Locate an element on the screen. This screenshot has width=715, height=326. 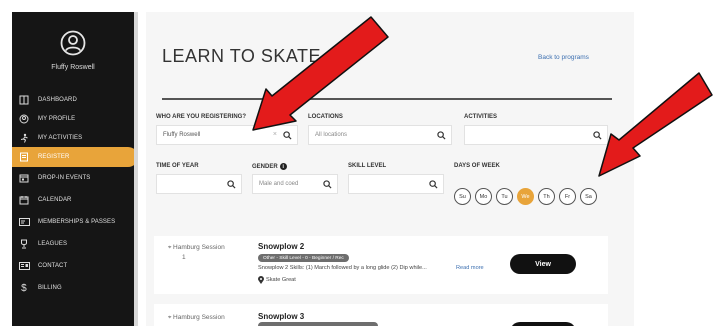
calendar-icon is located at coordinates (24, 200).